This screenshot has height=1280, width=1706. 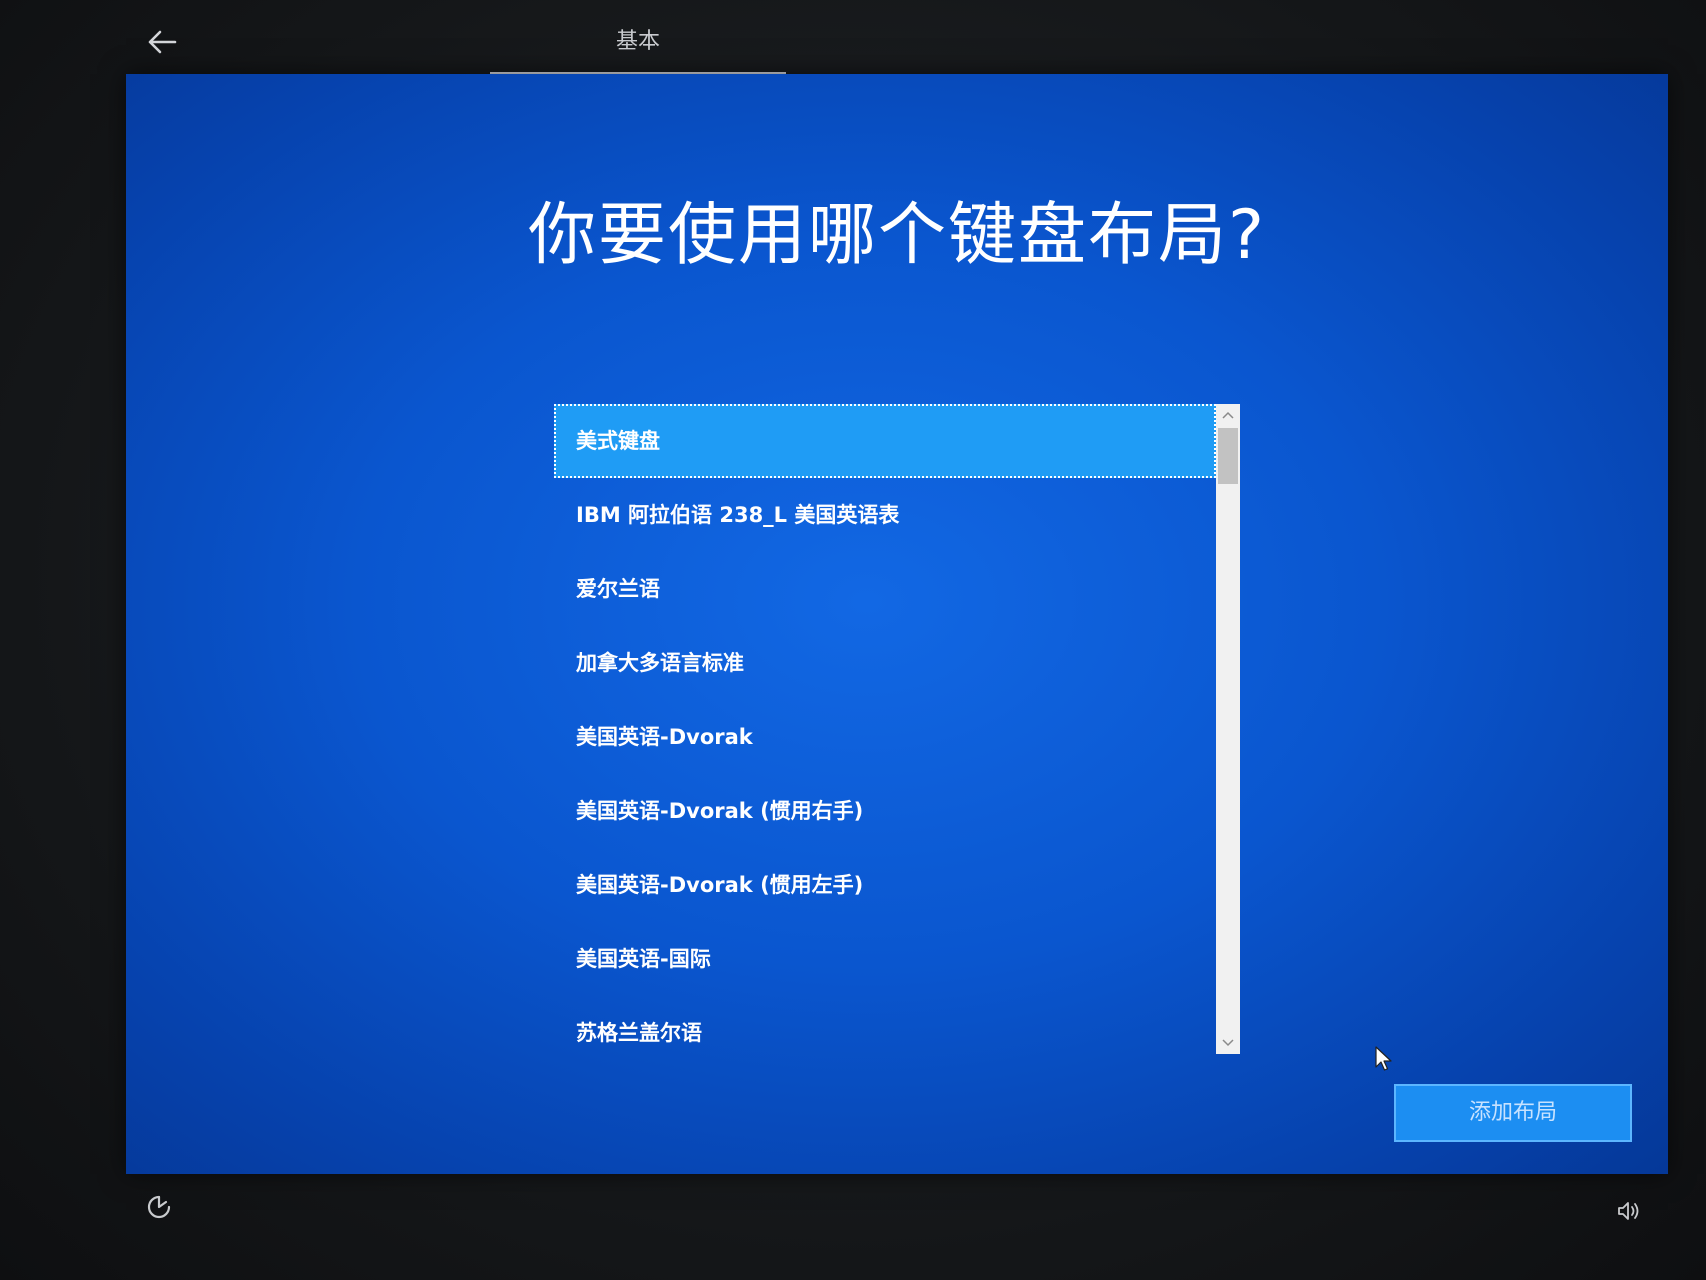 I want to click on volume-button, so click(x=1629, y=1211).